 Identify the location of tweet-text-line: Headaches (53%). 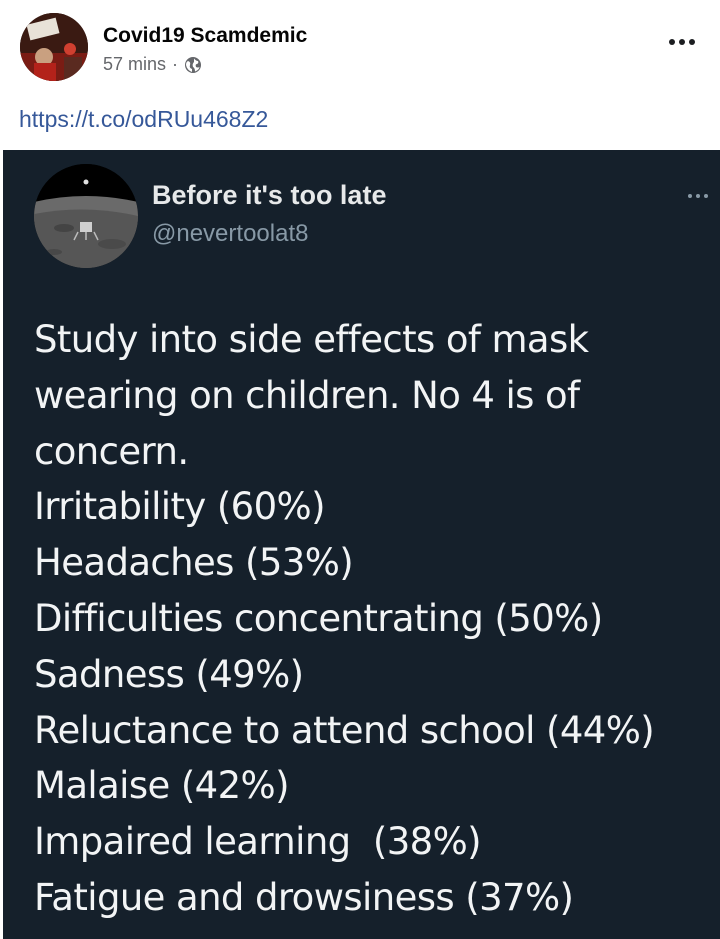
(194, 563).